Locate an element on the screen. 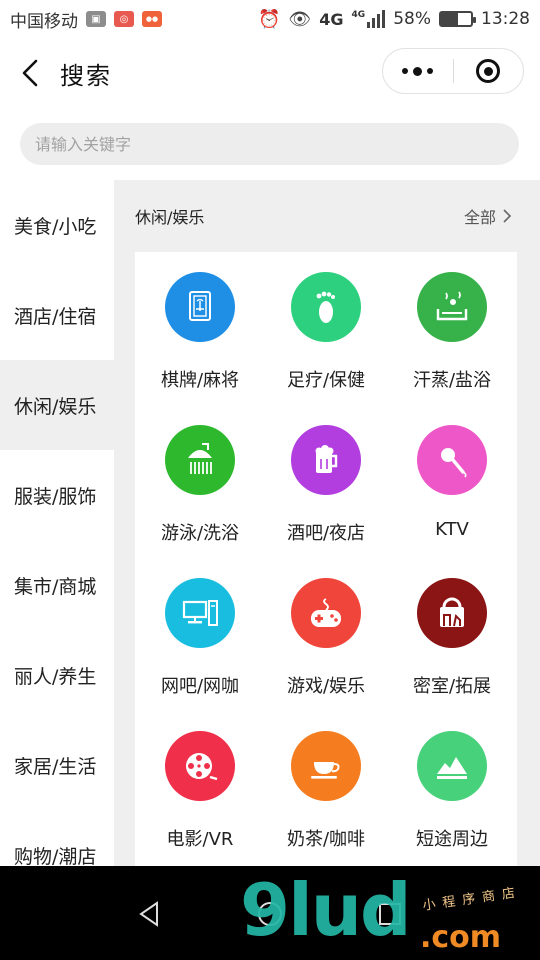 The width and height of the screenshot is (540, 960). see-all-link: 全部 is located at coordinates (488, 216).